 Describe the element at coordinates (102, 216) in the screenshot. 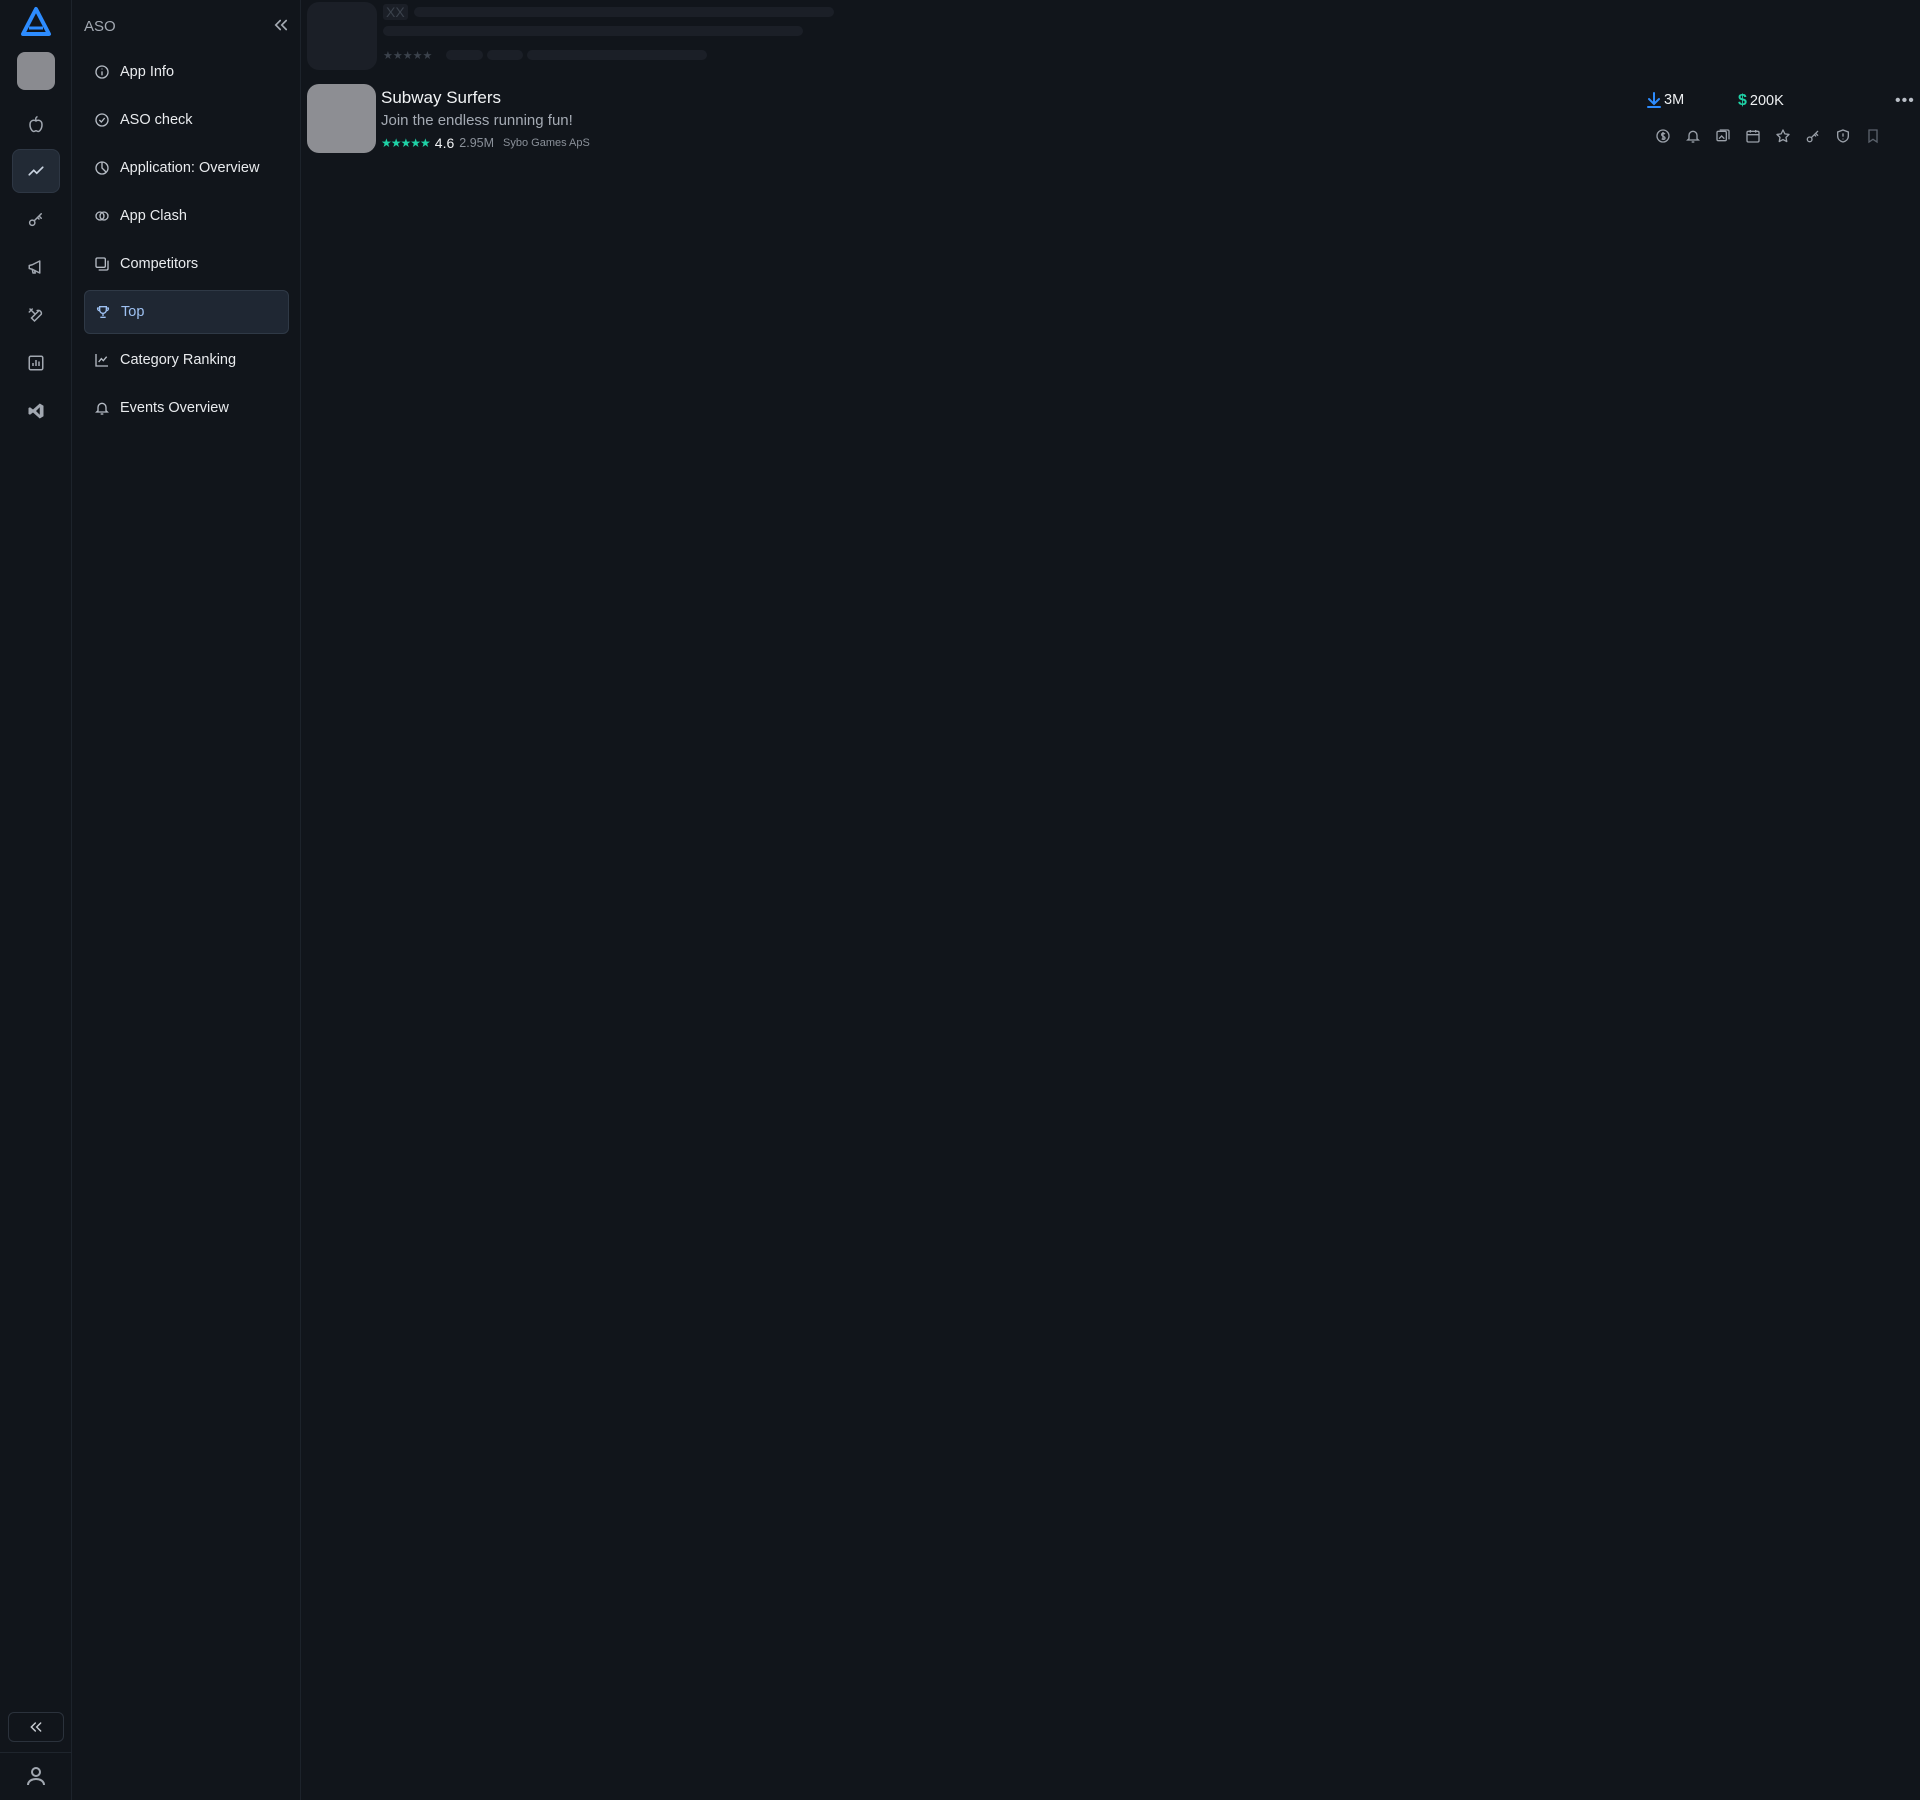

I see `swords-icon` at that location.